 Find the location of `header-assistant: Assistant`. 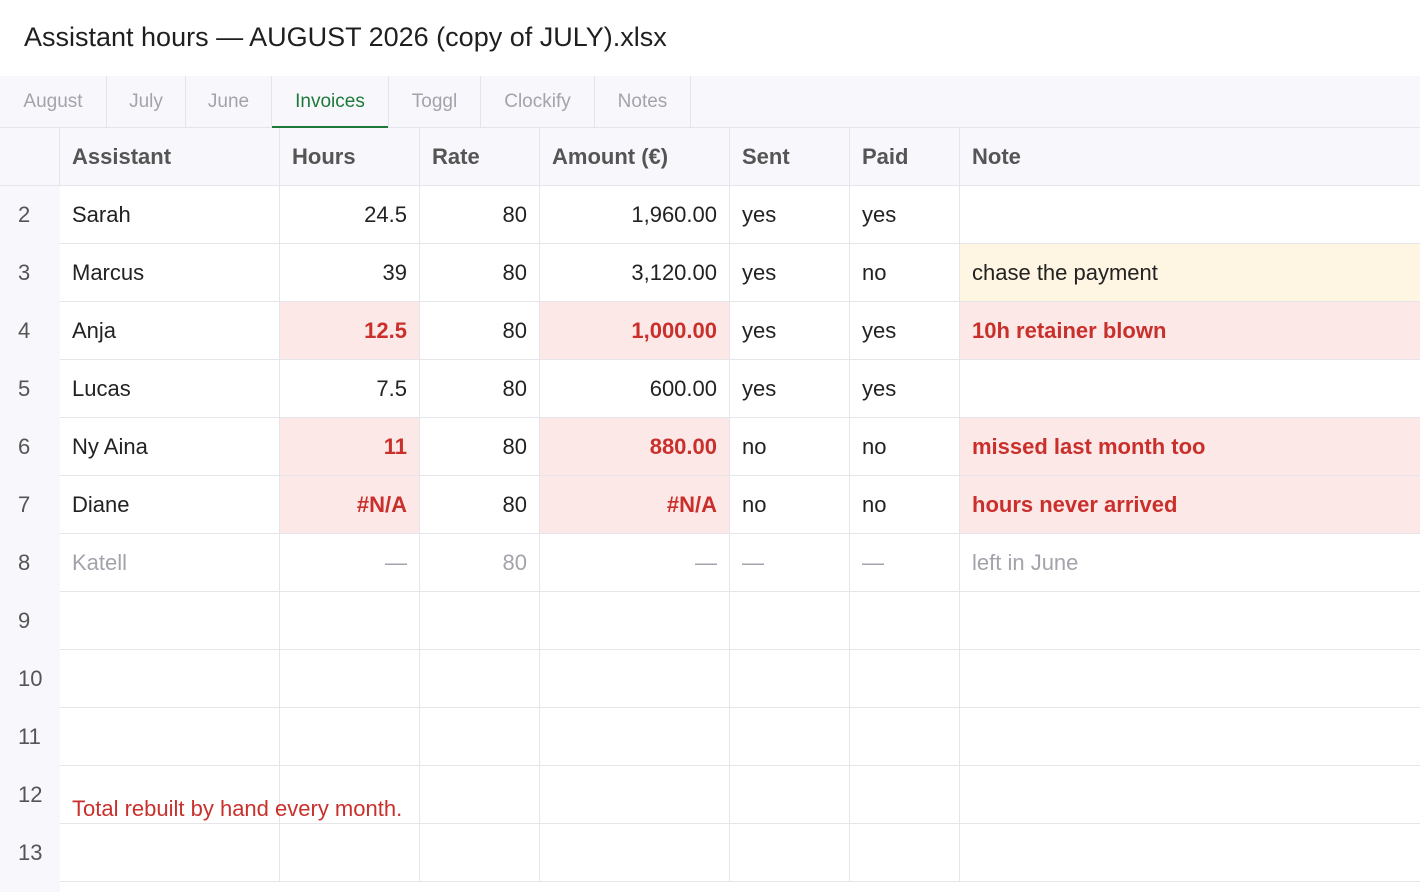

header-assistant: Assistant is located at coordinates (170, 157).